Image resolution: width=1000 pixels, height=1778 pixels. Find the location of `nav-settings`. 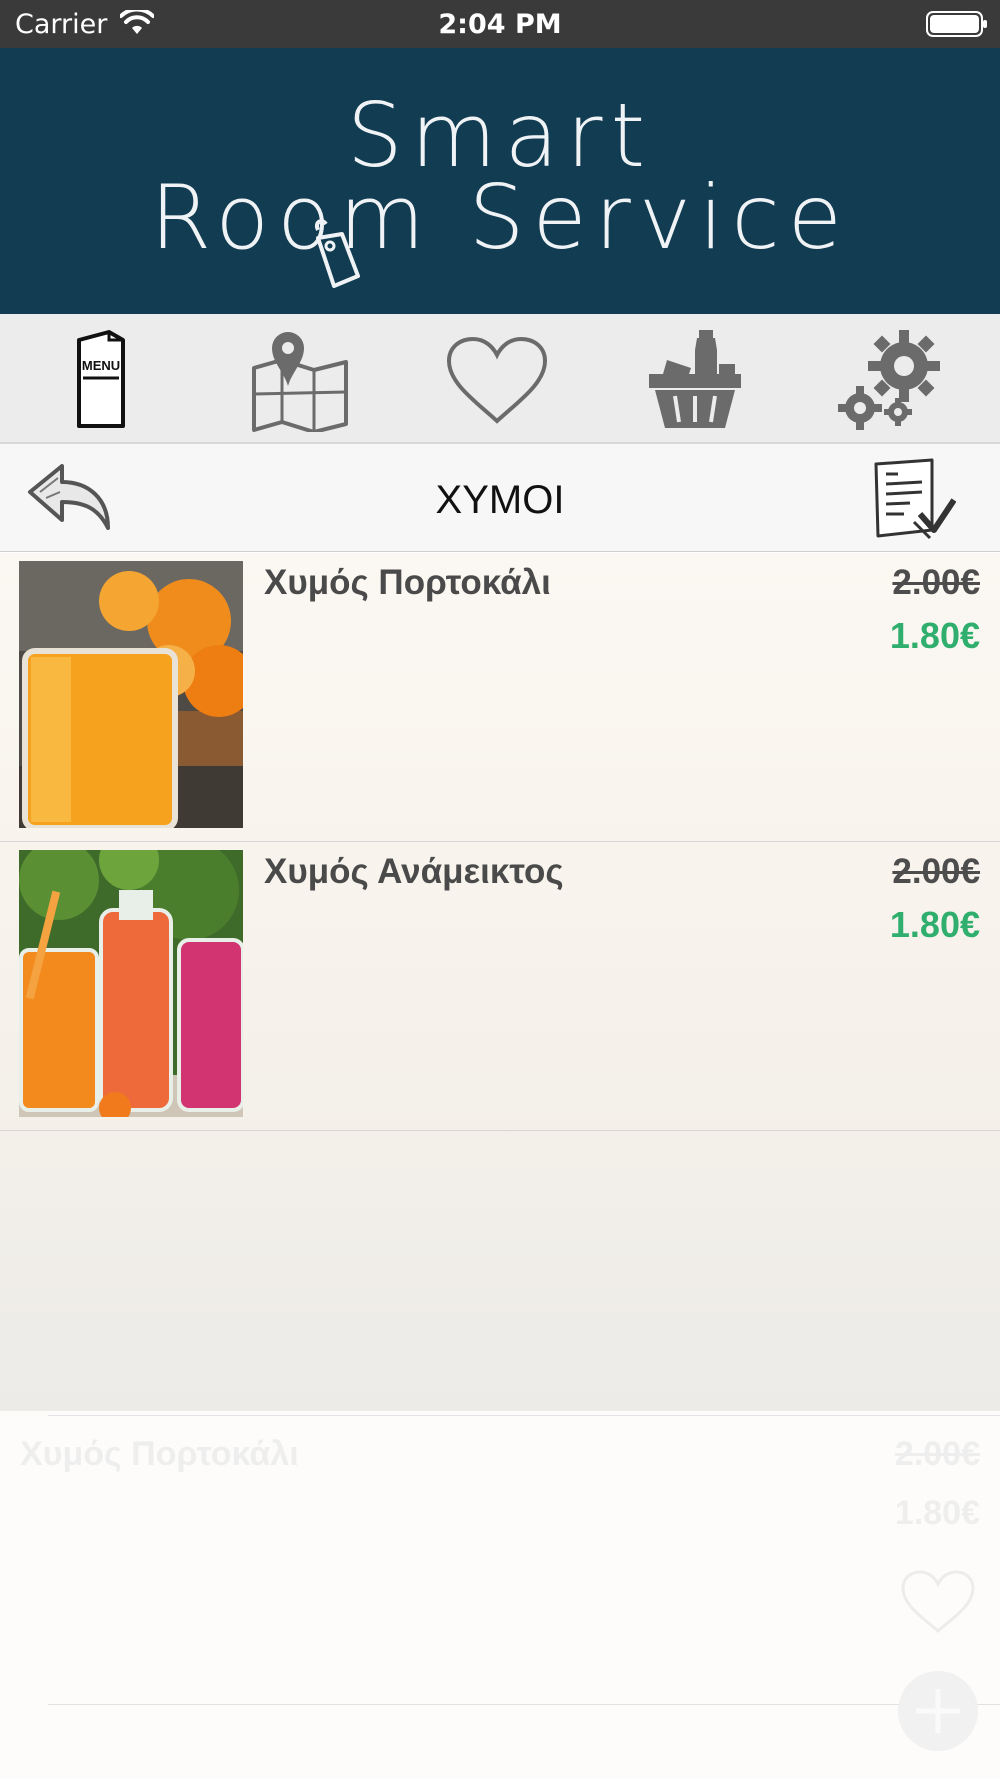

nav-settings is located at coordinates (892, 380).